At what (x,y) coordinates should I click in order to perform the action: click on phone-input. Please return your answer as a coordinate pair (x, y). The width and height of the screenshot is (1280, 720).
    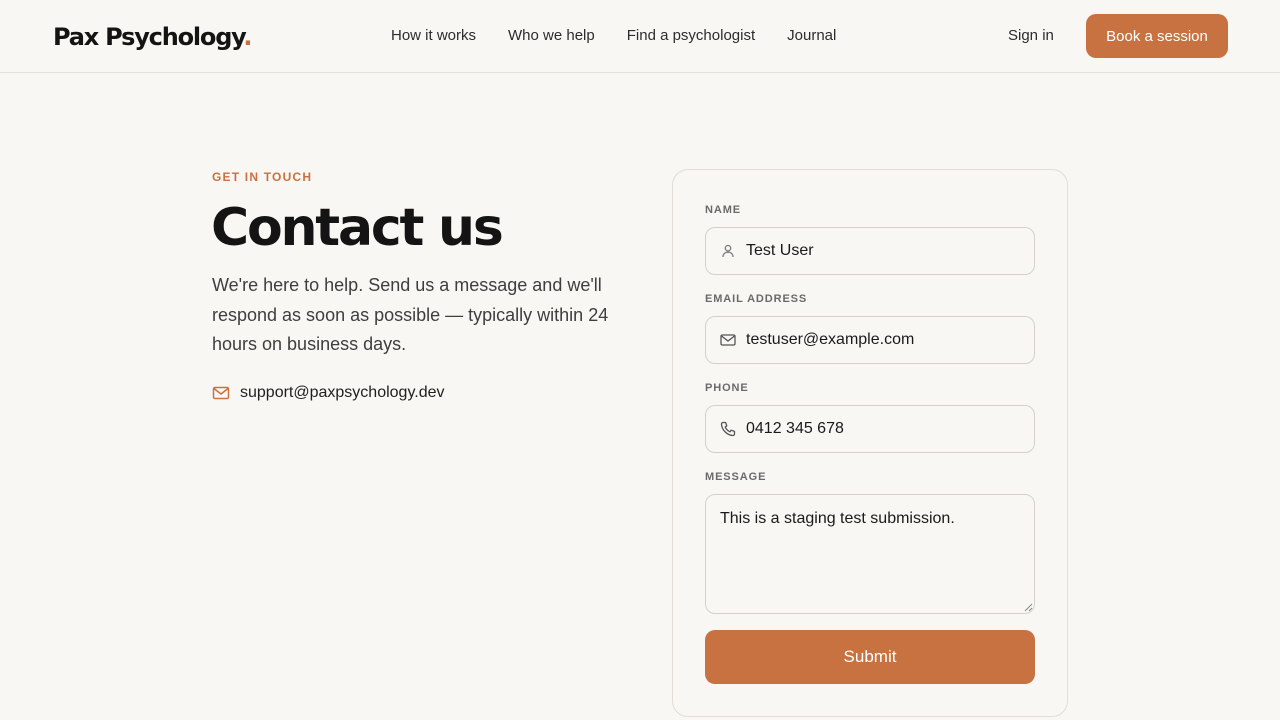
    Looking at the image, I should click on (886, 429).